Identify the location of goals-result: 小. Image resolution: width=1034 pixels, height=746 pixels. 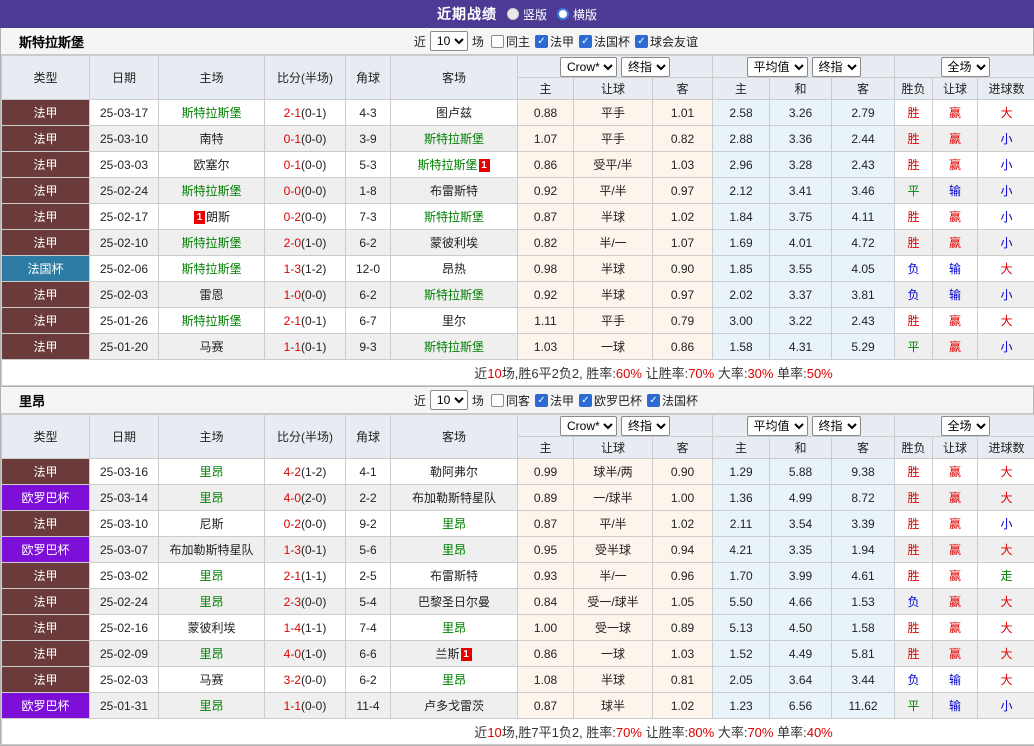
(1006, 524).